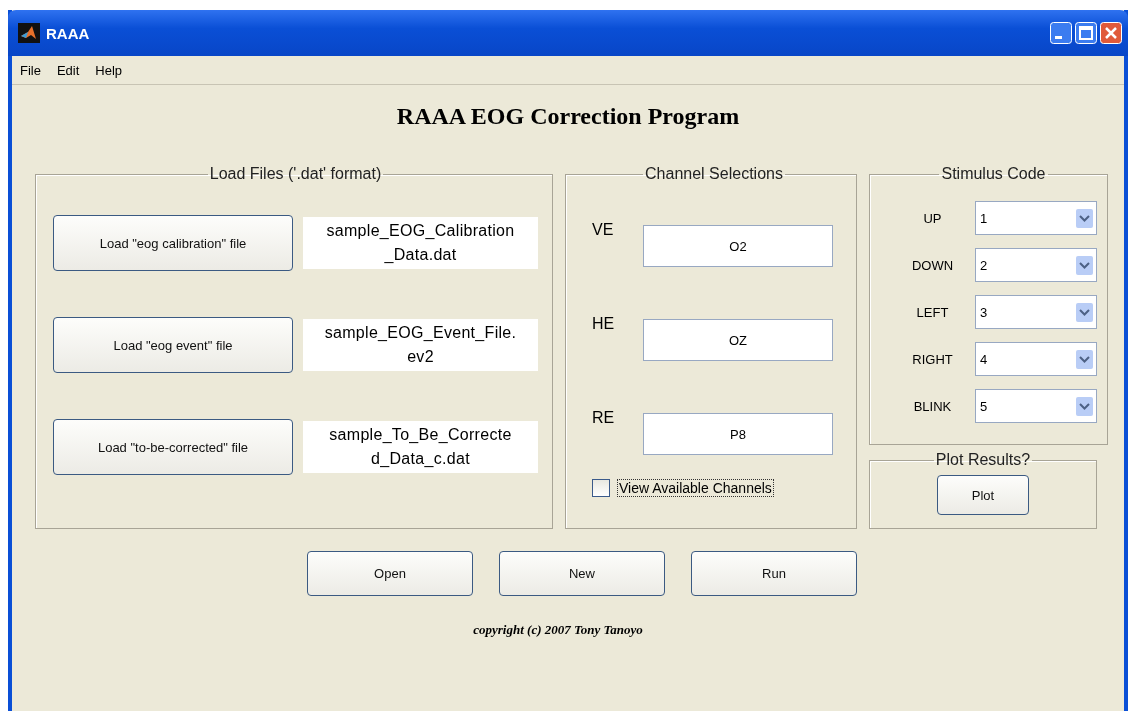 This screenshot has height=711, width=1136. What do you see at coordinates (738, 246) in the screenshot?
I see `channel-field: O2` at bounding box center [738, 246].